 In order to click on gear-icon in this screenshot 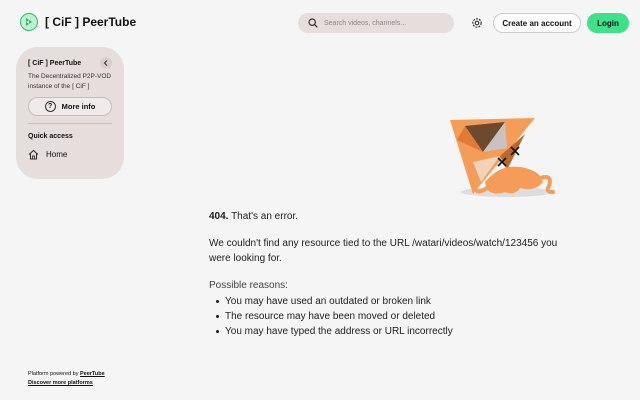, I will do `click(476, 22)`.